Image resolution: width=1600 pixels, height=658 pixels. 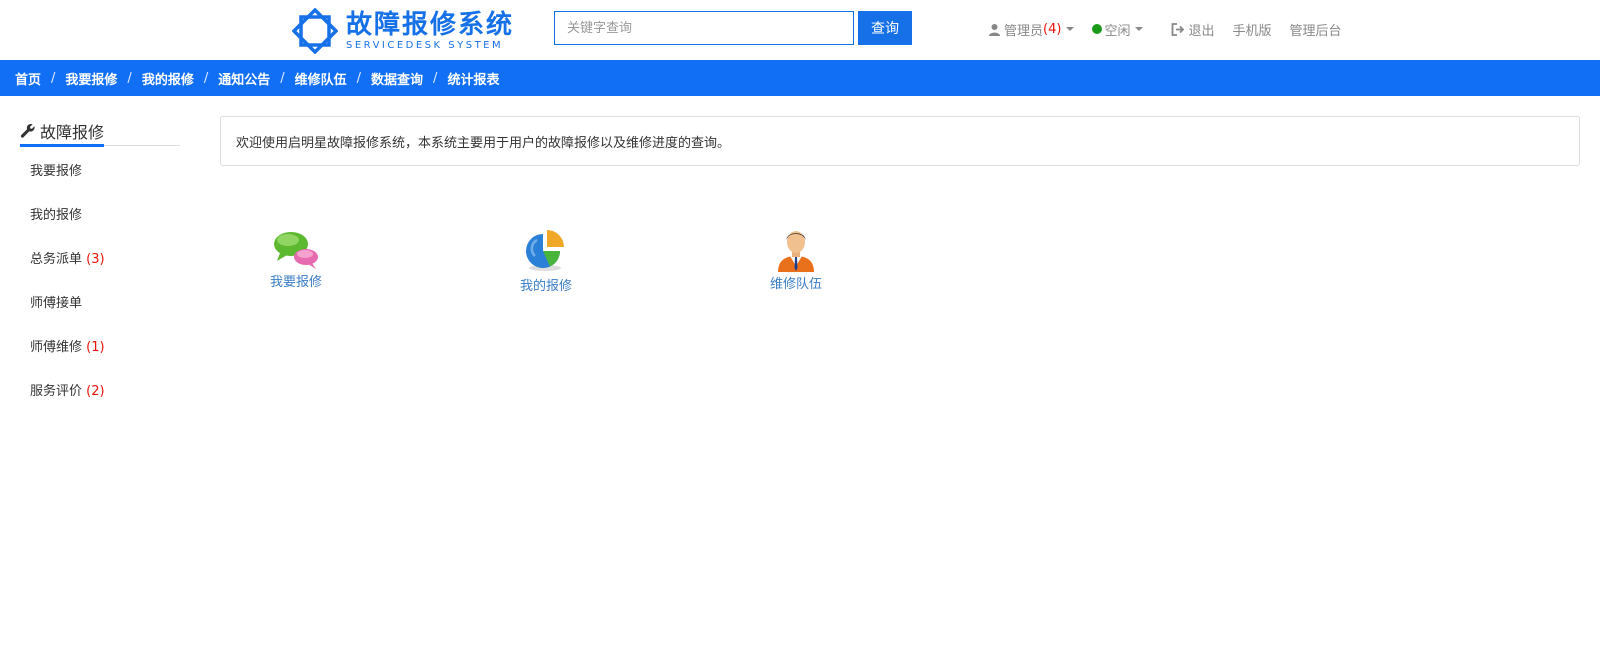 What do you see at coordinates (100, 225) in the screenshot?
I see `sidebar-item-my-reports: 我的报修` at bounding box center [100, 225].